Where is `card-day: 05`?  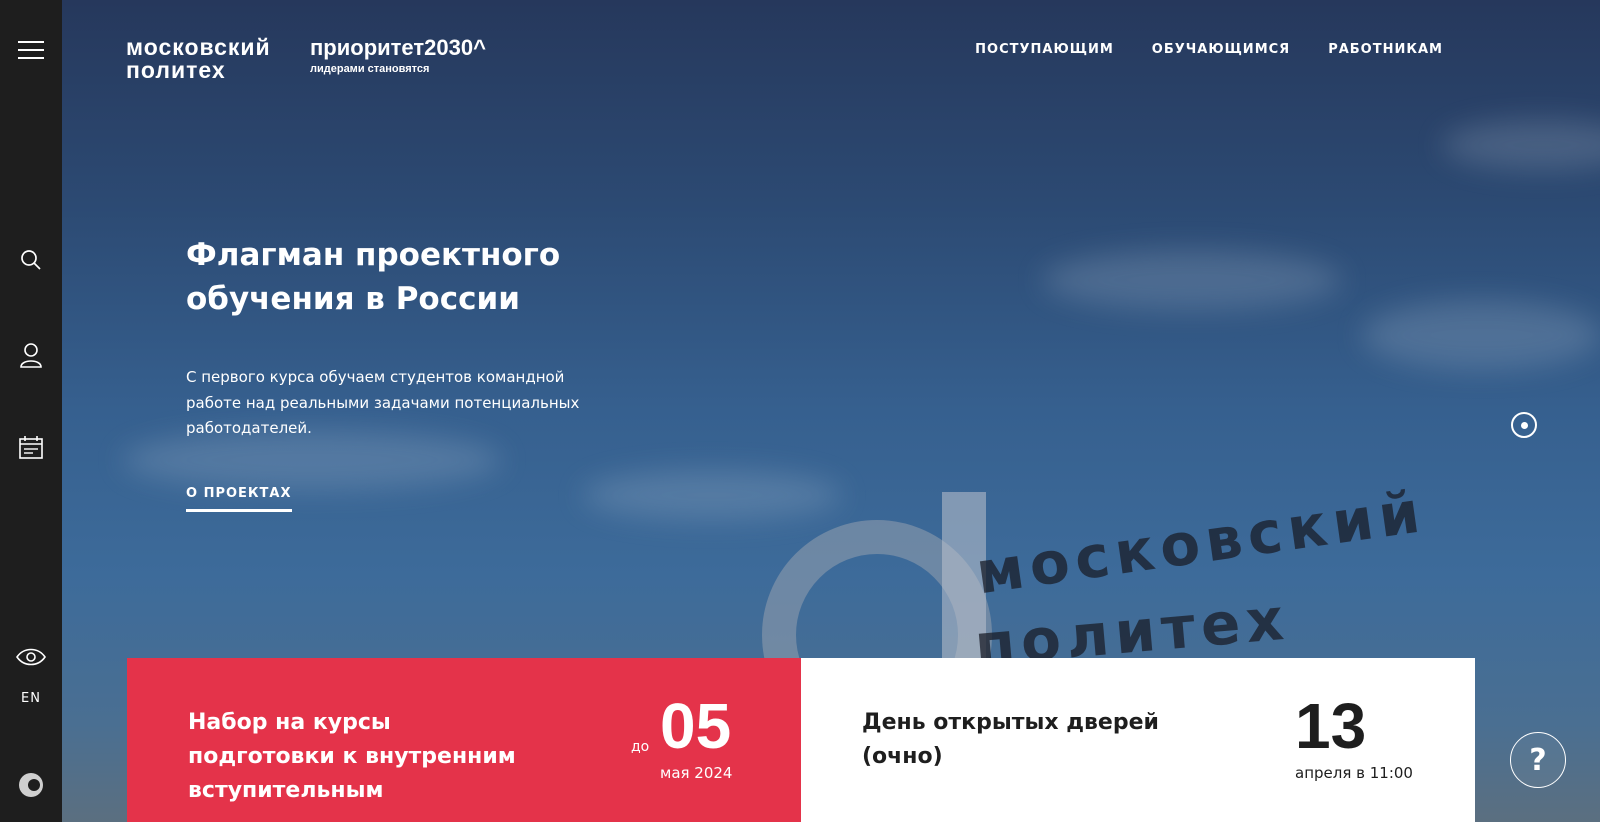 card-day: 05 is located at coordinates (696, 726).